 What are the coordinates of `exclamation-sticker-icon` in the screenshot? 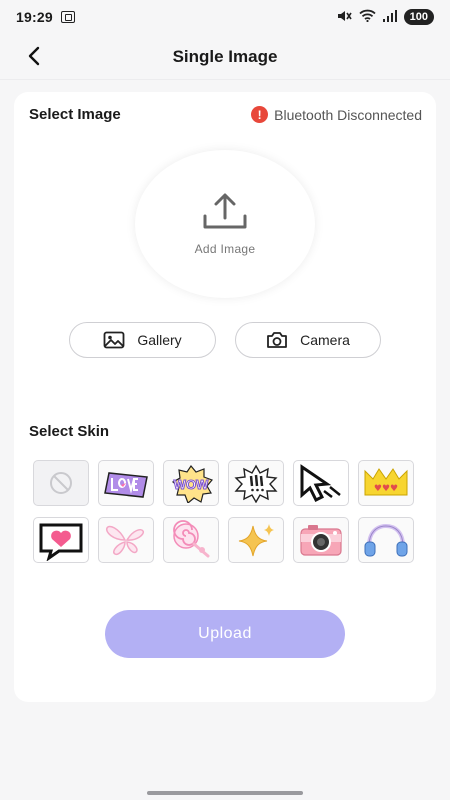 It's located at (256, 483).